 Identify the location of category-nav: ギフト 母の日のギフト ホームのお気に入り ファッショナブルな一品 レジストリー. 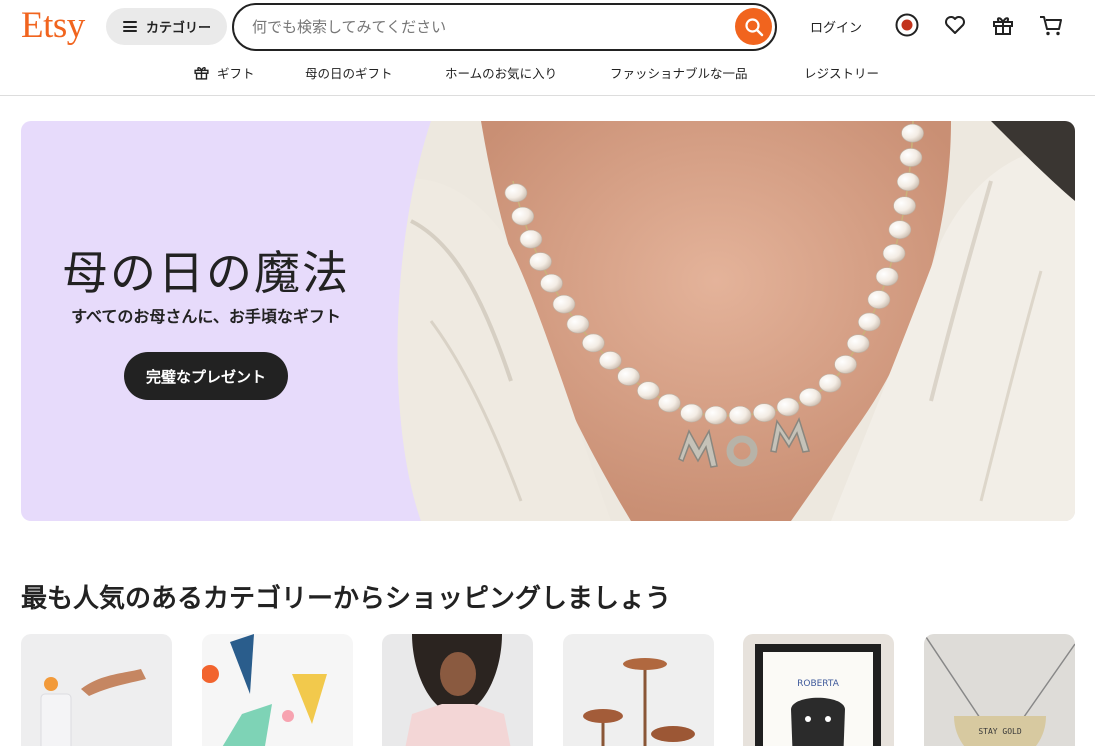
(547, 73).